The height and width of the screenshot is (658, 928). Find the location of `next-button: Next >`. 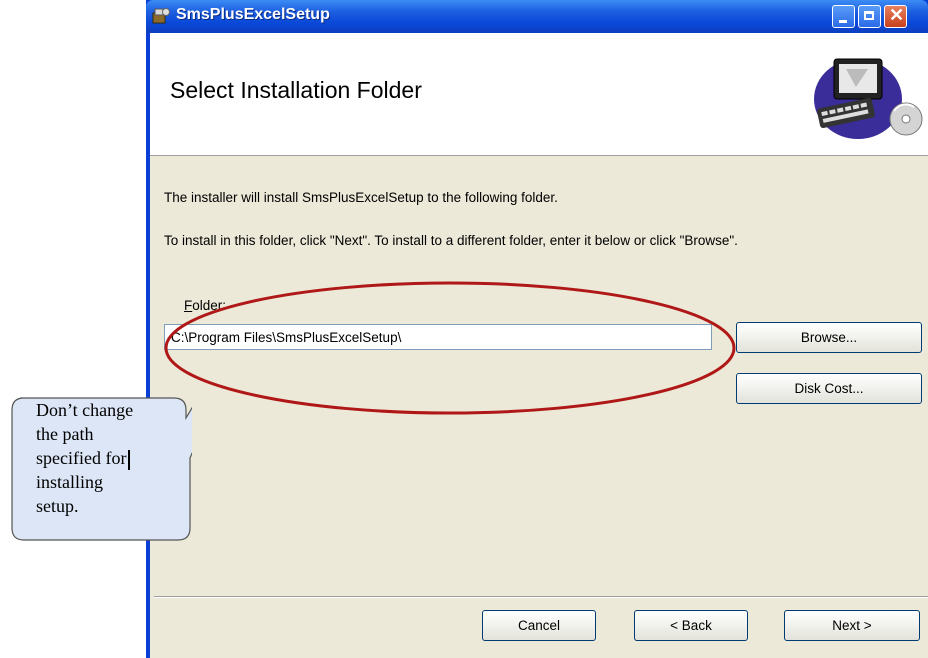

next-button: Next > is located at coordinates (852, 625).